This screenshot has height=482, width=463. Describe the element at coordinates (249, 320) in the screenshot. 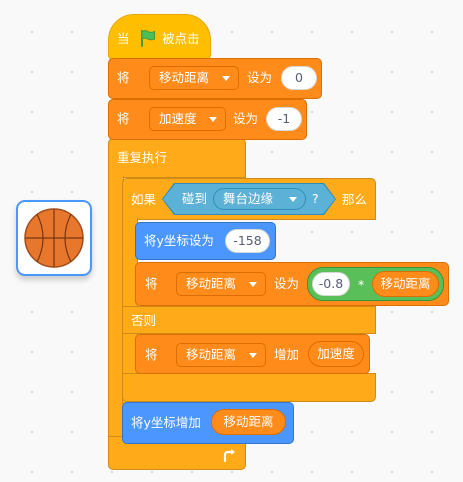

I see `else-arm` at that location.